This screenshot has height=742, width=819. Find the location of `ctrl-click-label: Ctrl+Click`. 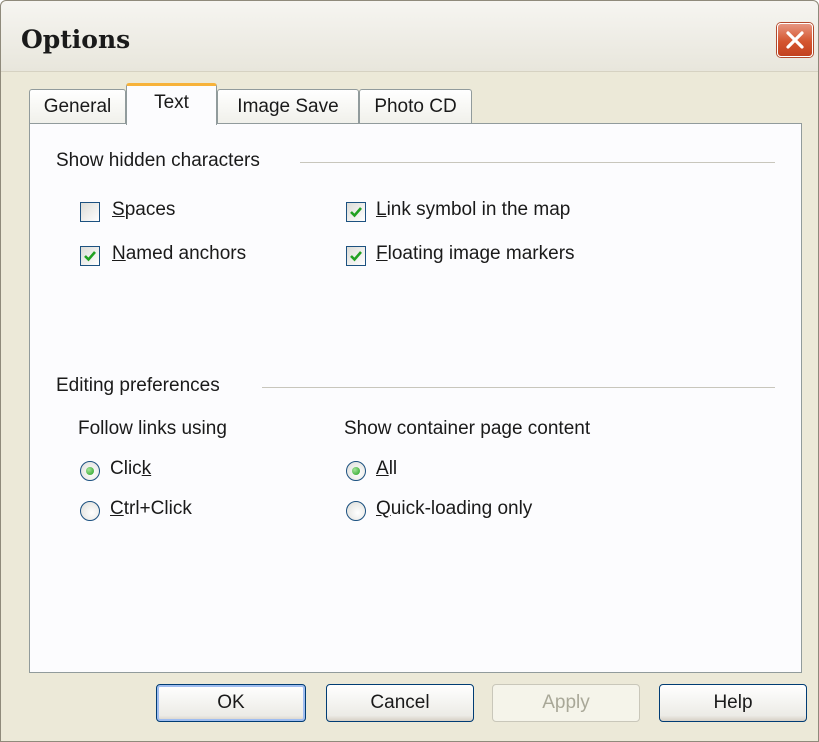

ctrl-click-label: Ctrl+Click is located at coordinates (151, 509).